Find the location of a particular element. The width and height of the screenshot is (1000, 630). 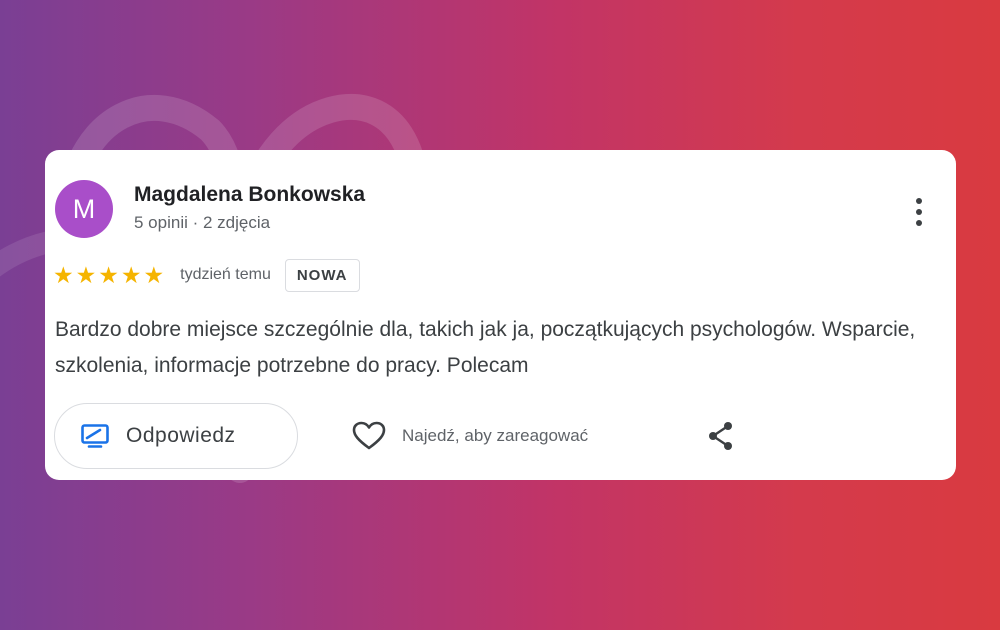

share-button is located at coordinates (721, 436).